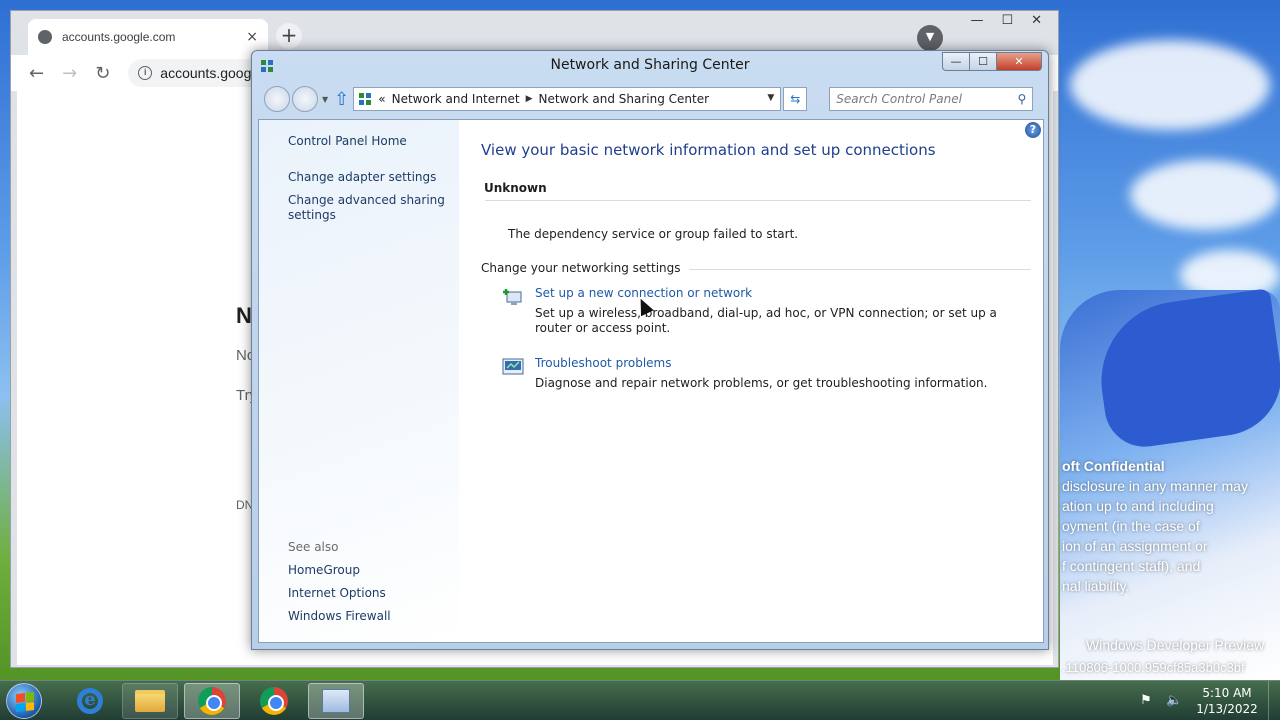  I want to click on watermark-line: nal liability., so click(1096, 586).